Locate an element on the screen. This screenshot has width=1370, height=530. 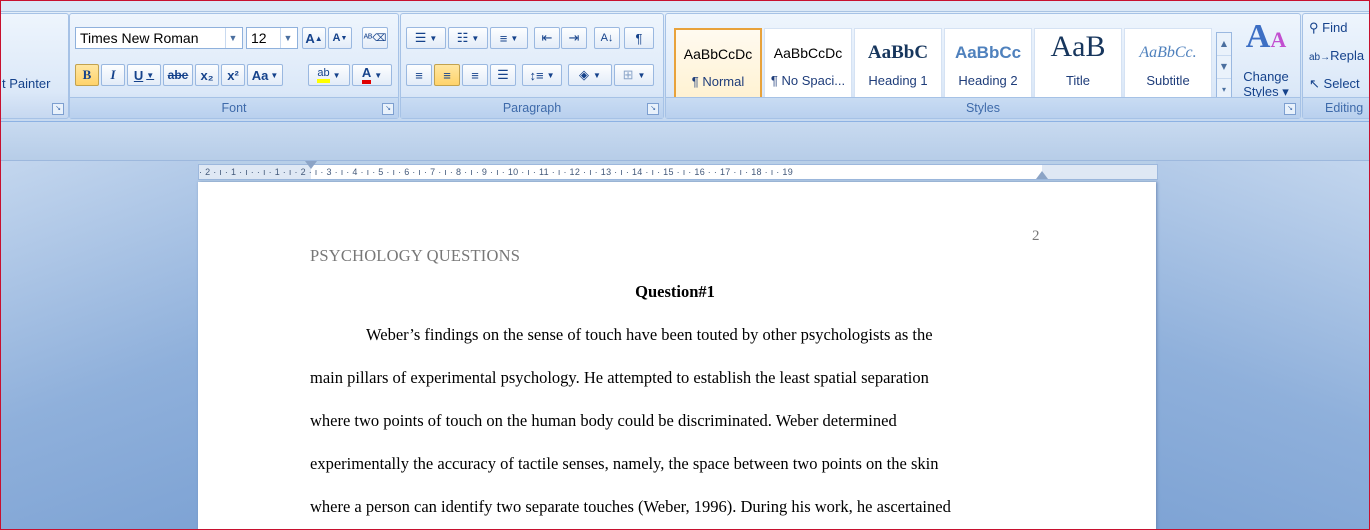
align-center-button: ≡ is located at coordinates (447, 75).